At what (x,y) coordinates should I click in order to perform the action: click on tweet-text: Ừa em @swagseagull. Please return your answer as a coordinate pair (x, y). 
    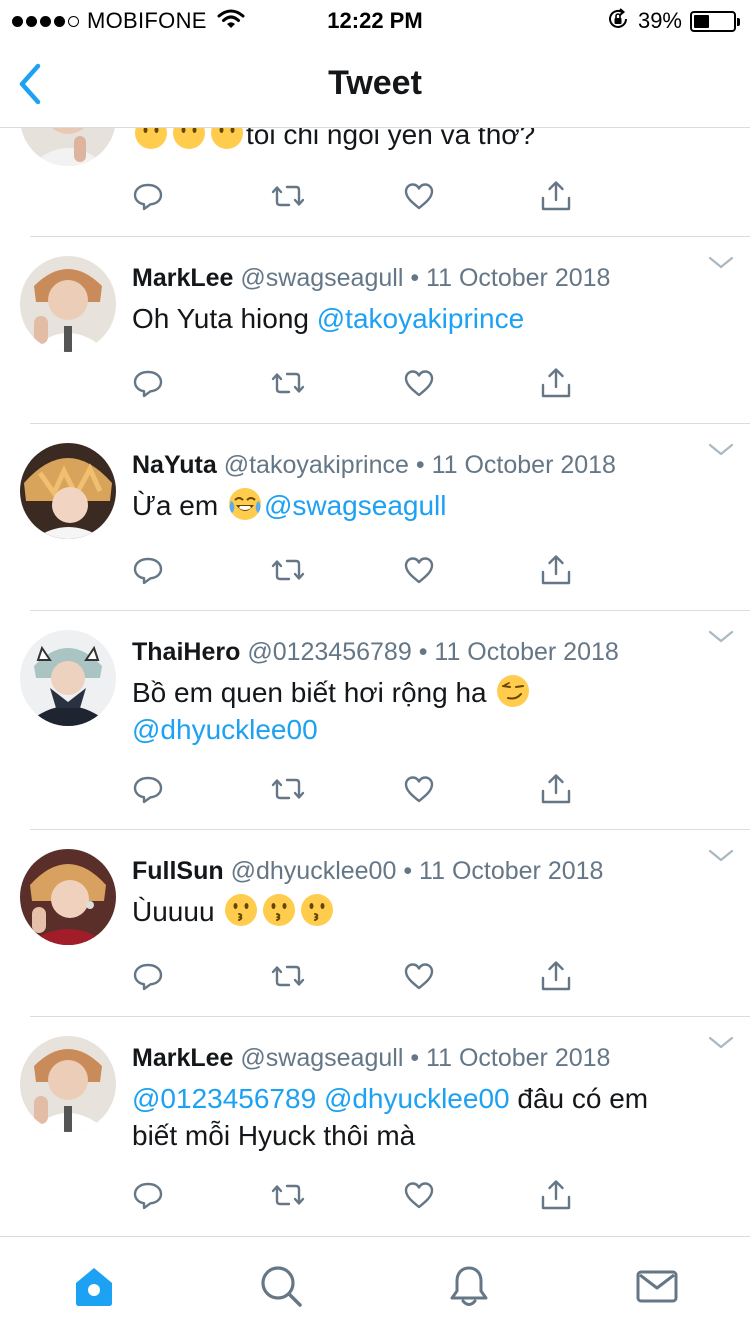
    Looking at the image, I should click on (412, 505).